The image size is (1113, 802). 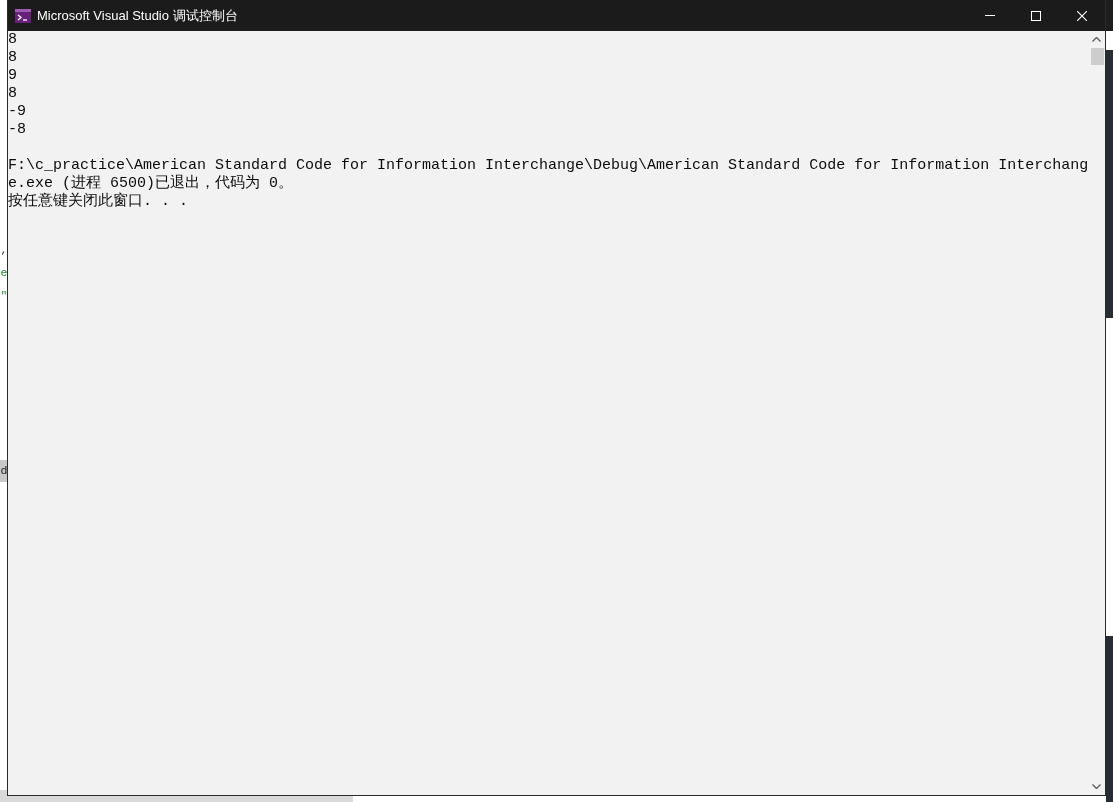 What do you see at coordinates (3, 249) in the screenshot?
I see `code-line: ,` at bounding box center [3, 249].